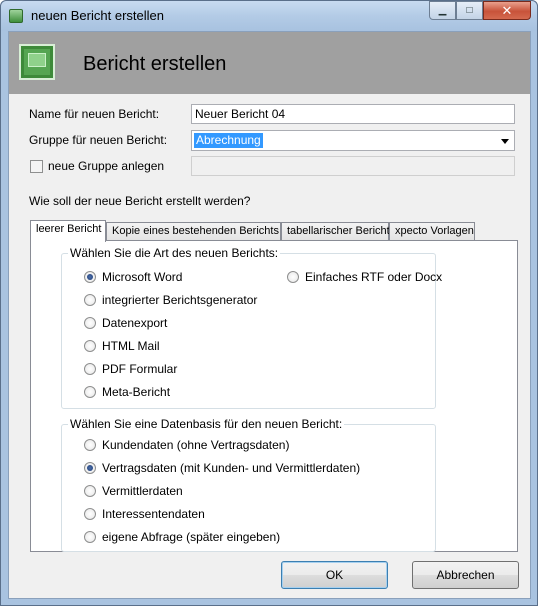 The image size is (538, 606). Describe the element at coordinates (90, 445) in the screenshot. I see `radio-customer-data` at that location.